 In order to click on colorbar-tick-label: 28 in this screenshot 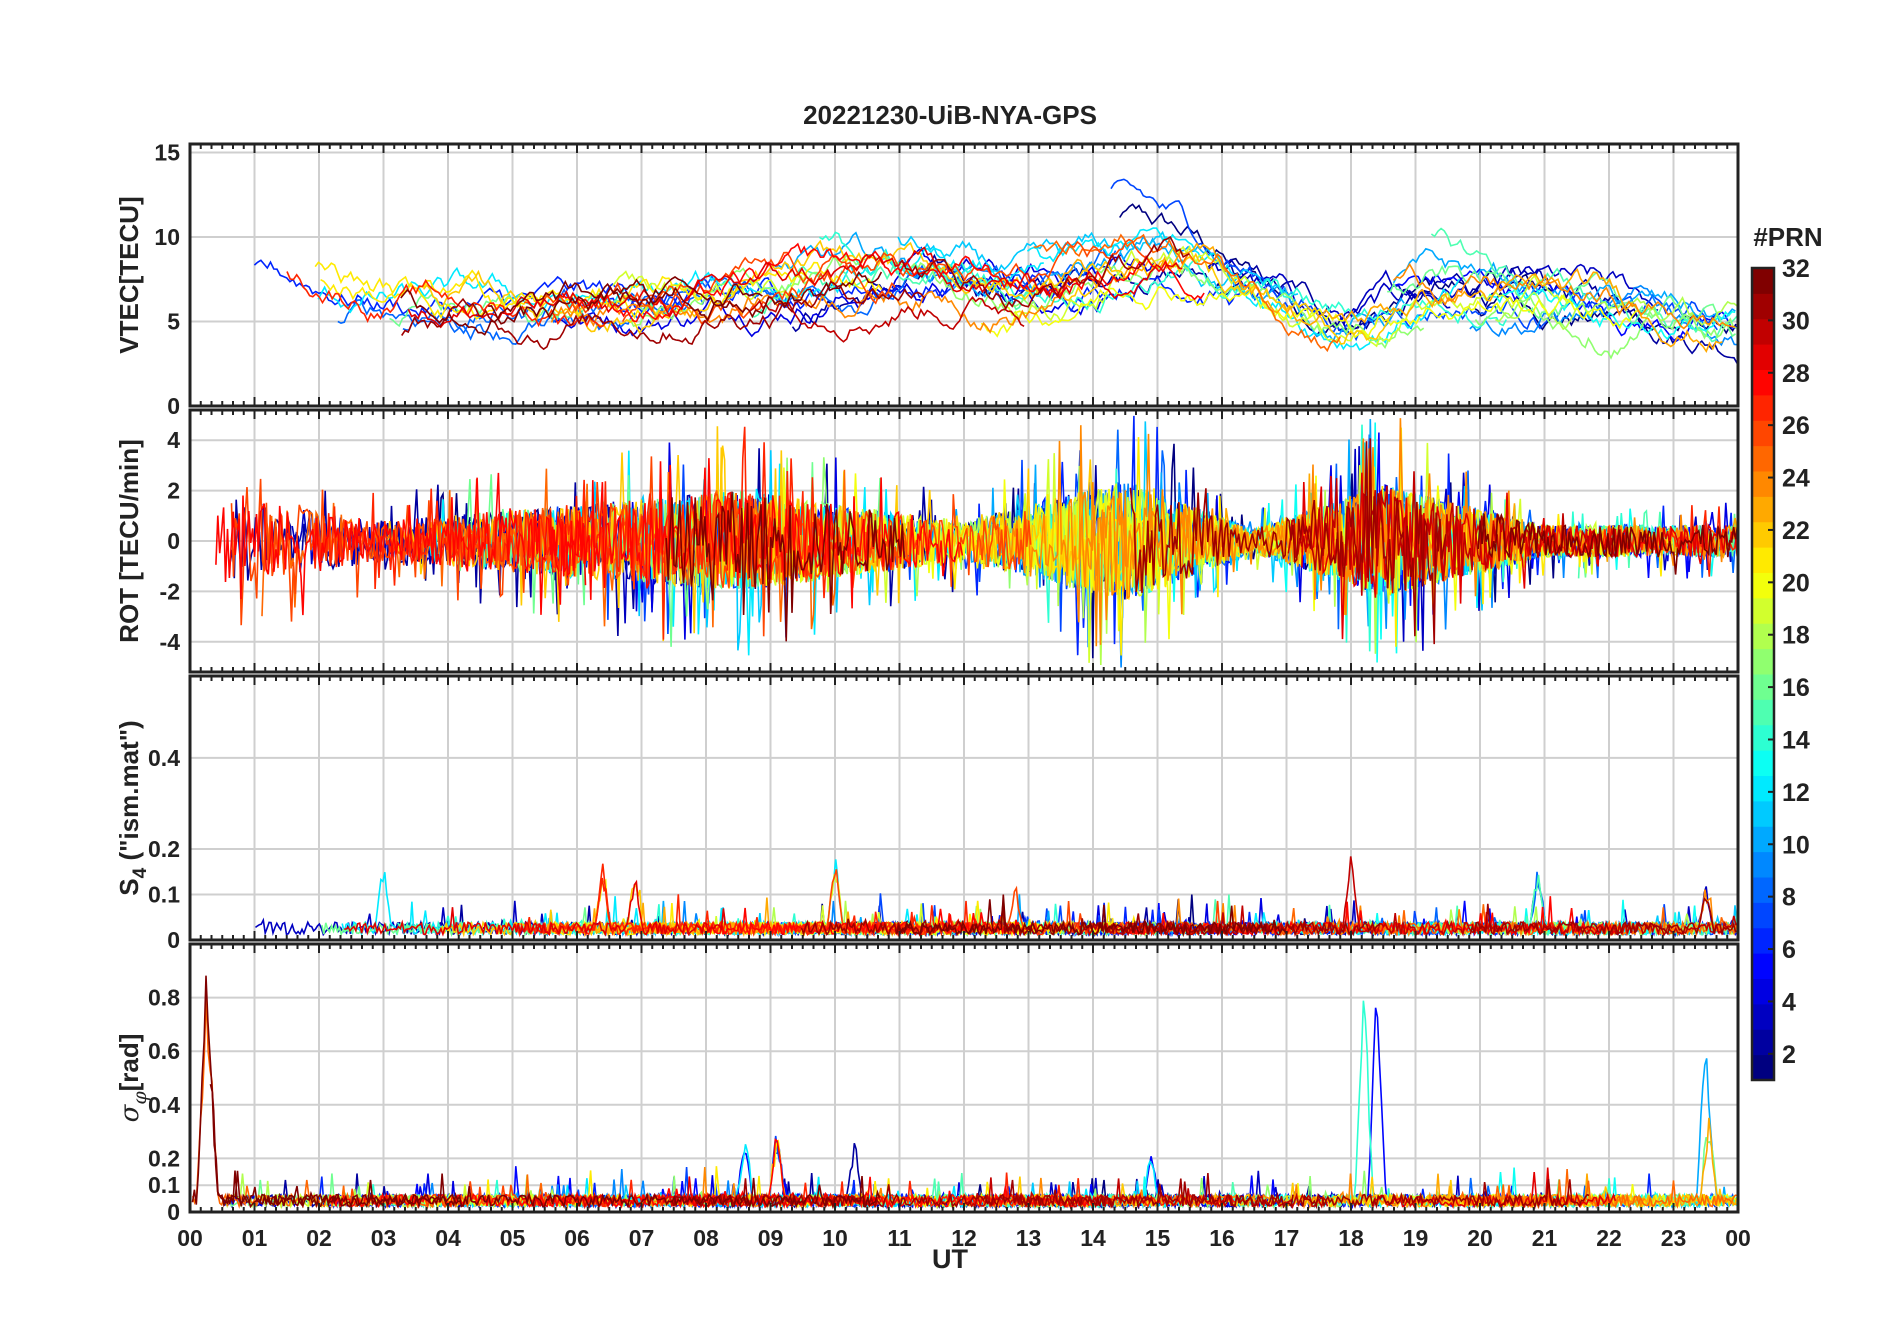, I will do `click(1796, 374)`.